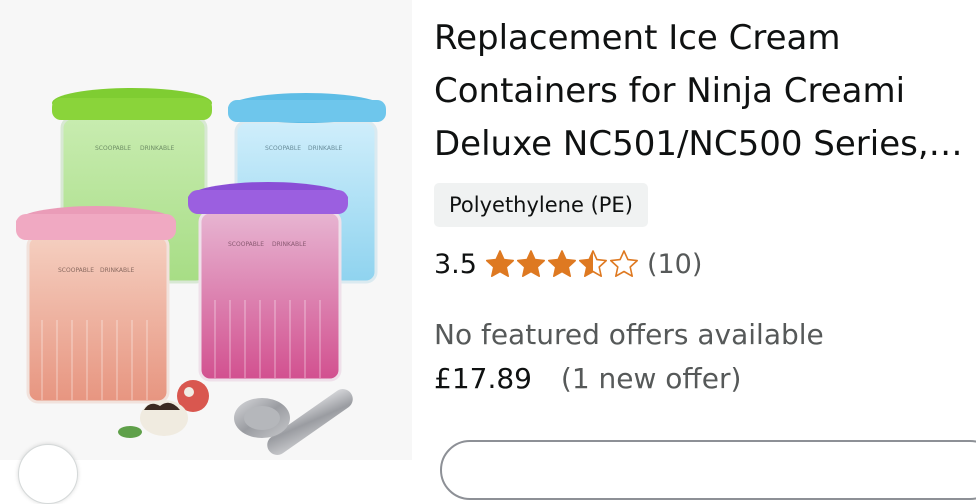  I want to click on star-half-icon, so click(592, 264).